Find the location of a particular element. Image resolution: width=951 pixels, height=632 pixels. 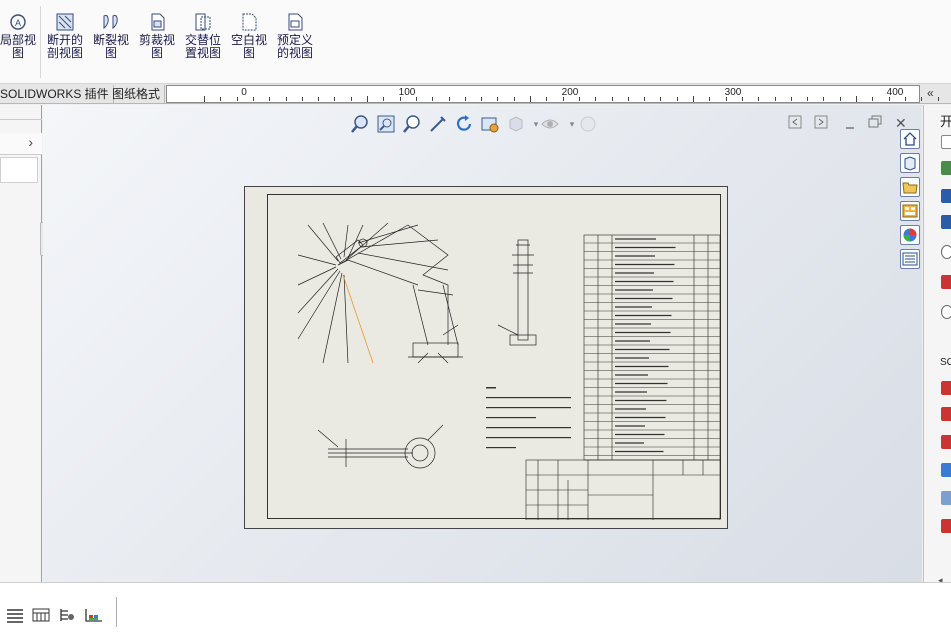

close-task-pane-icon: ✕ is located at coordinates (901, 123).